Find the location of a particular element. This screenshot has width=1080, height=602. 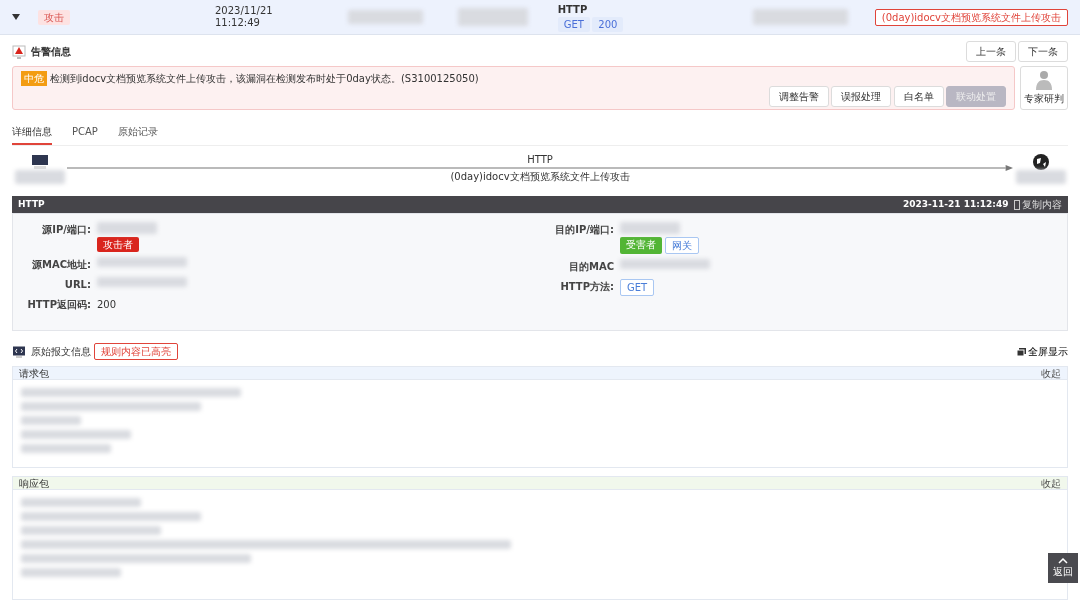

copy-button: 复制内容 is located at coordinates (1037, 204).